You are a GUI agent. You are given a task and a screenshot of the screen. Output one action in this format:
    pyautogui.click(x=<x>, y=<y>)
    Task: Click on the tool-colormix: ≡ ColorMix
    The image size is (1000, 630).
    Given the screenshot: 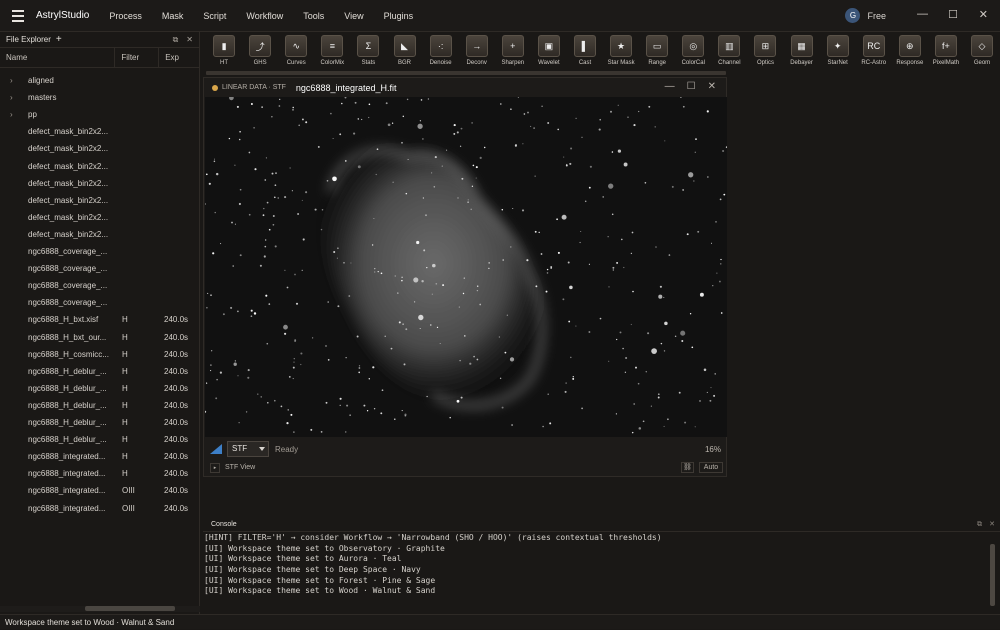 What is the action you would take?
    pyautogui.click(x=332, y=51)
    